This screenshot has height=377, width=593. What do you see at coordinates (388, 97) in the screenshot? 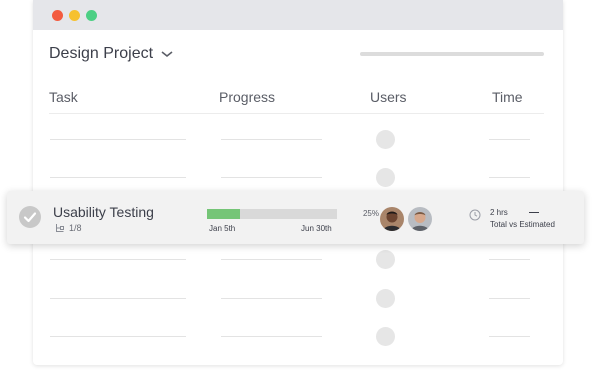
I see `column-header-users: Users` at bounding box center [388, 97].